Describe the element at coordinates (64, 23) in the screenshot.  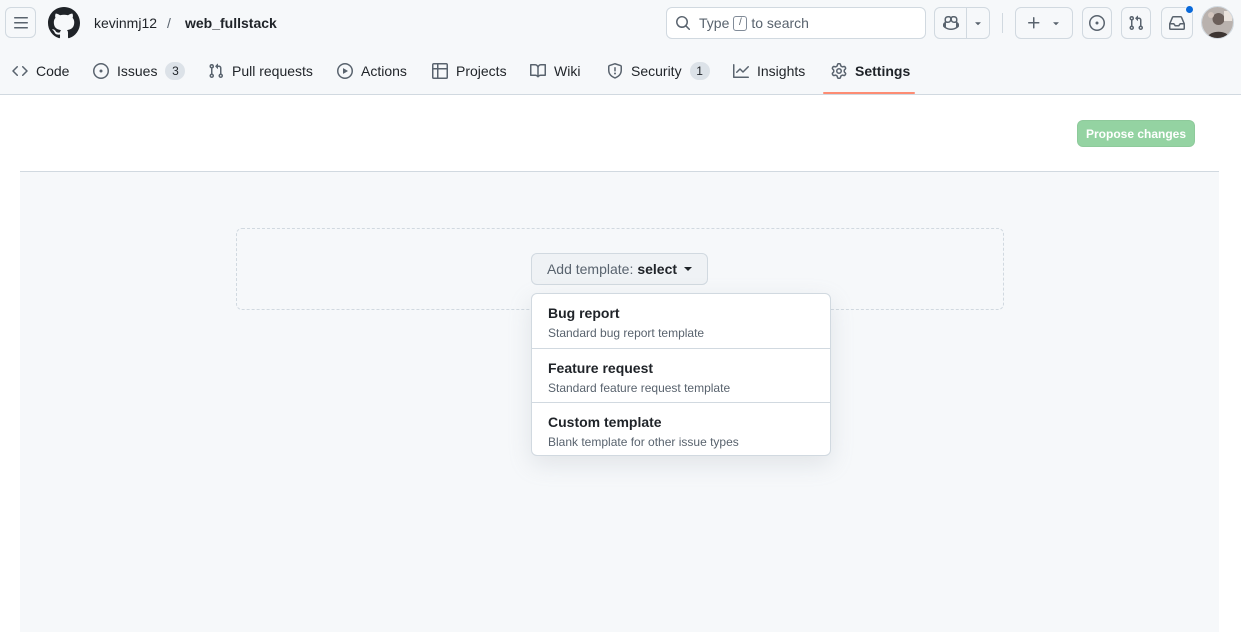
I see `github-logo-icon` at that location.